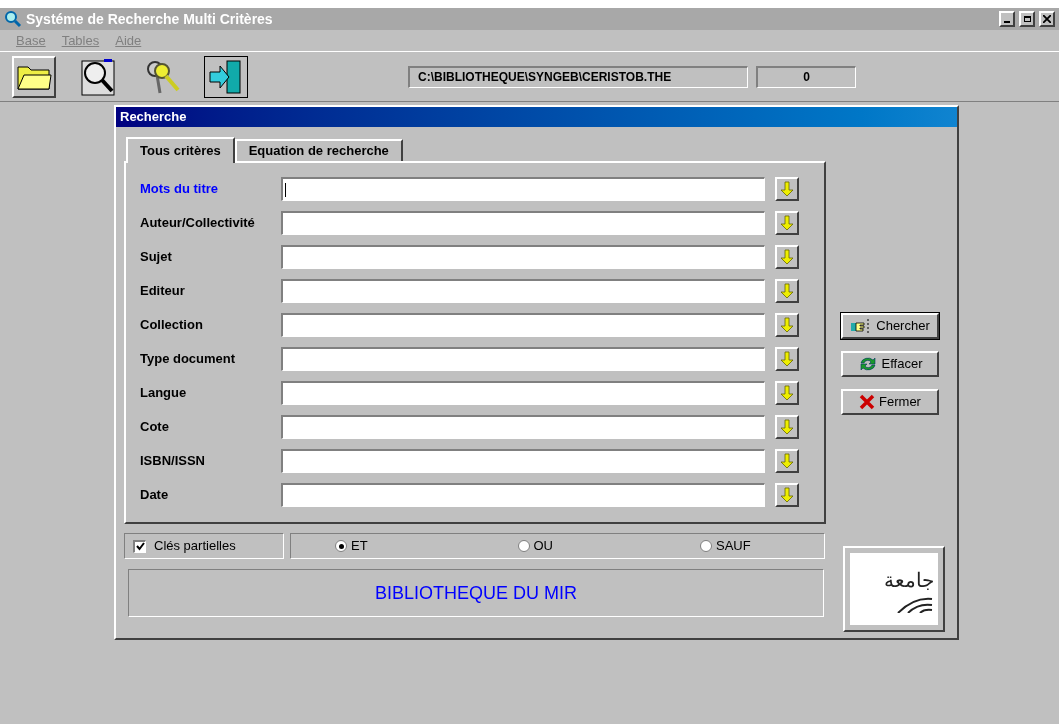 This screenshot has height=724, width=1059. I want to click on dialog-title: Recherche, so click(153, 117).